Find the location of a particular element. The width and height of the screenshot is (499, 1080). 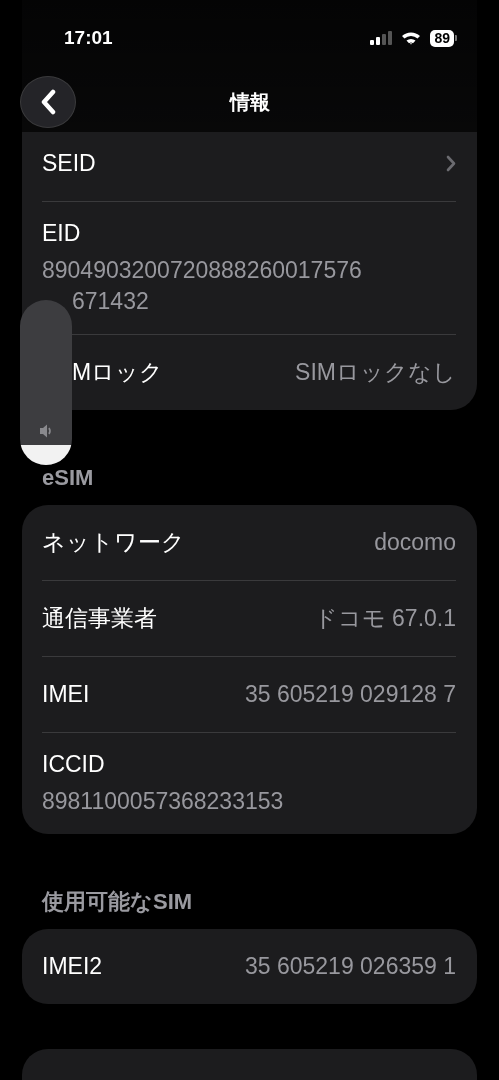

row-value: 8981100057368233153 is located at coordinates (163, 801).